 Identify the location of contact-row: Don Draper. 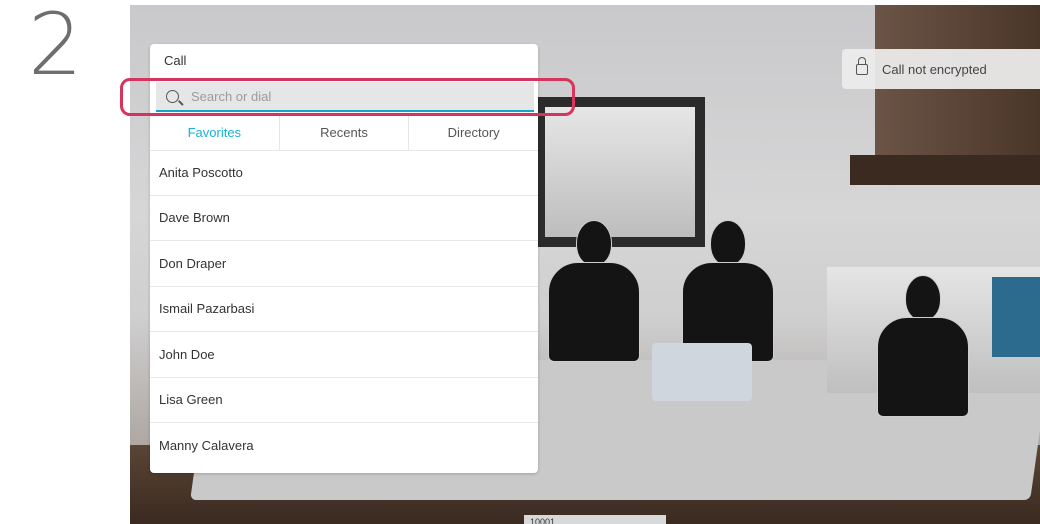
(344, 264).